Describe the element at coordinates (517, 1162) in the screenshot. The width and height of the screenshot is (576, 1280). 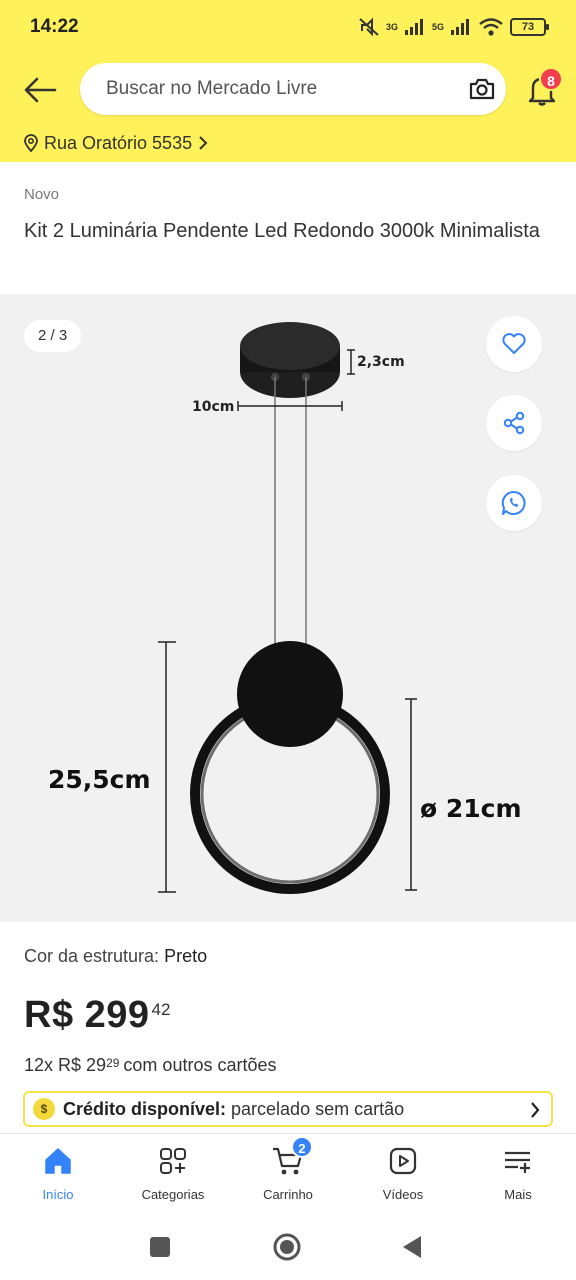
I see `menu-plus-icon` at that location.